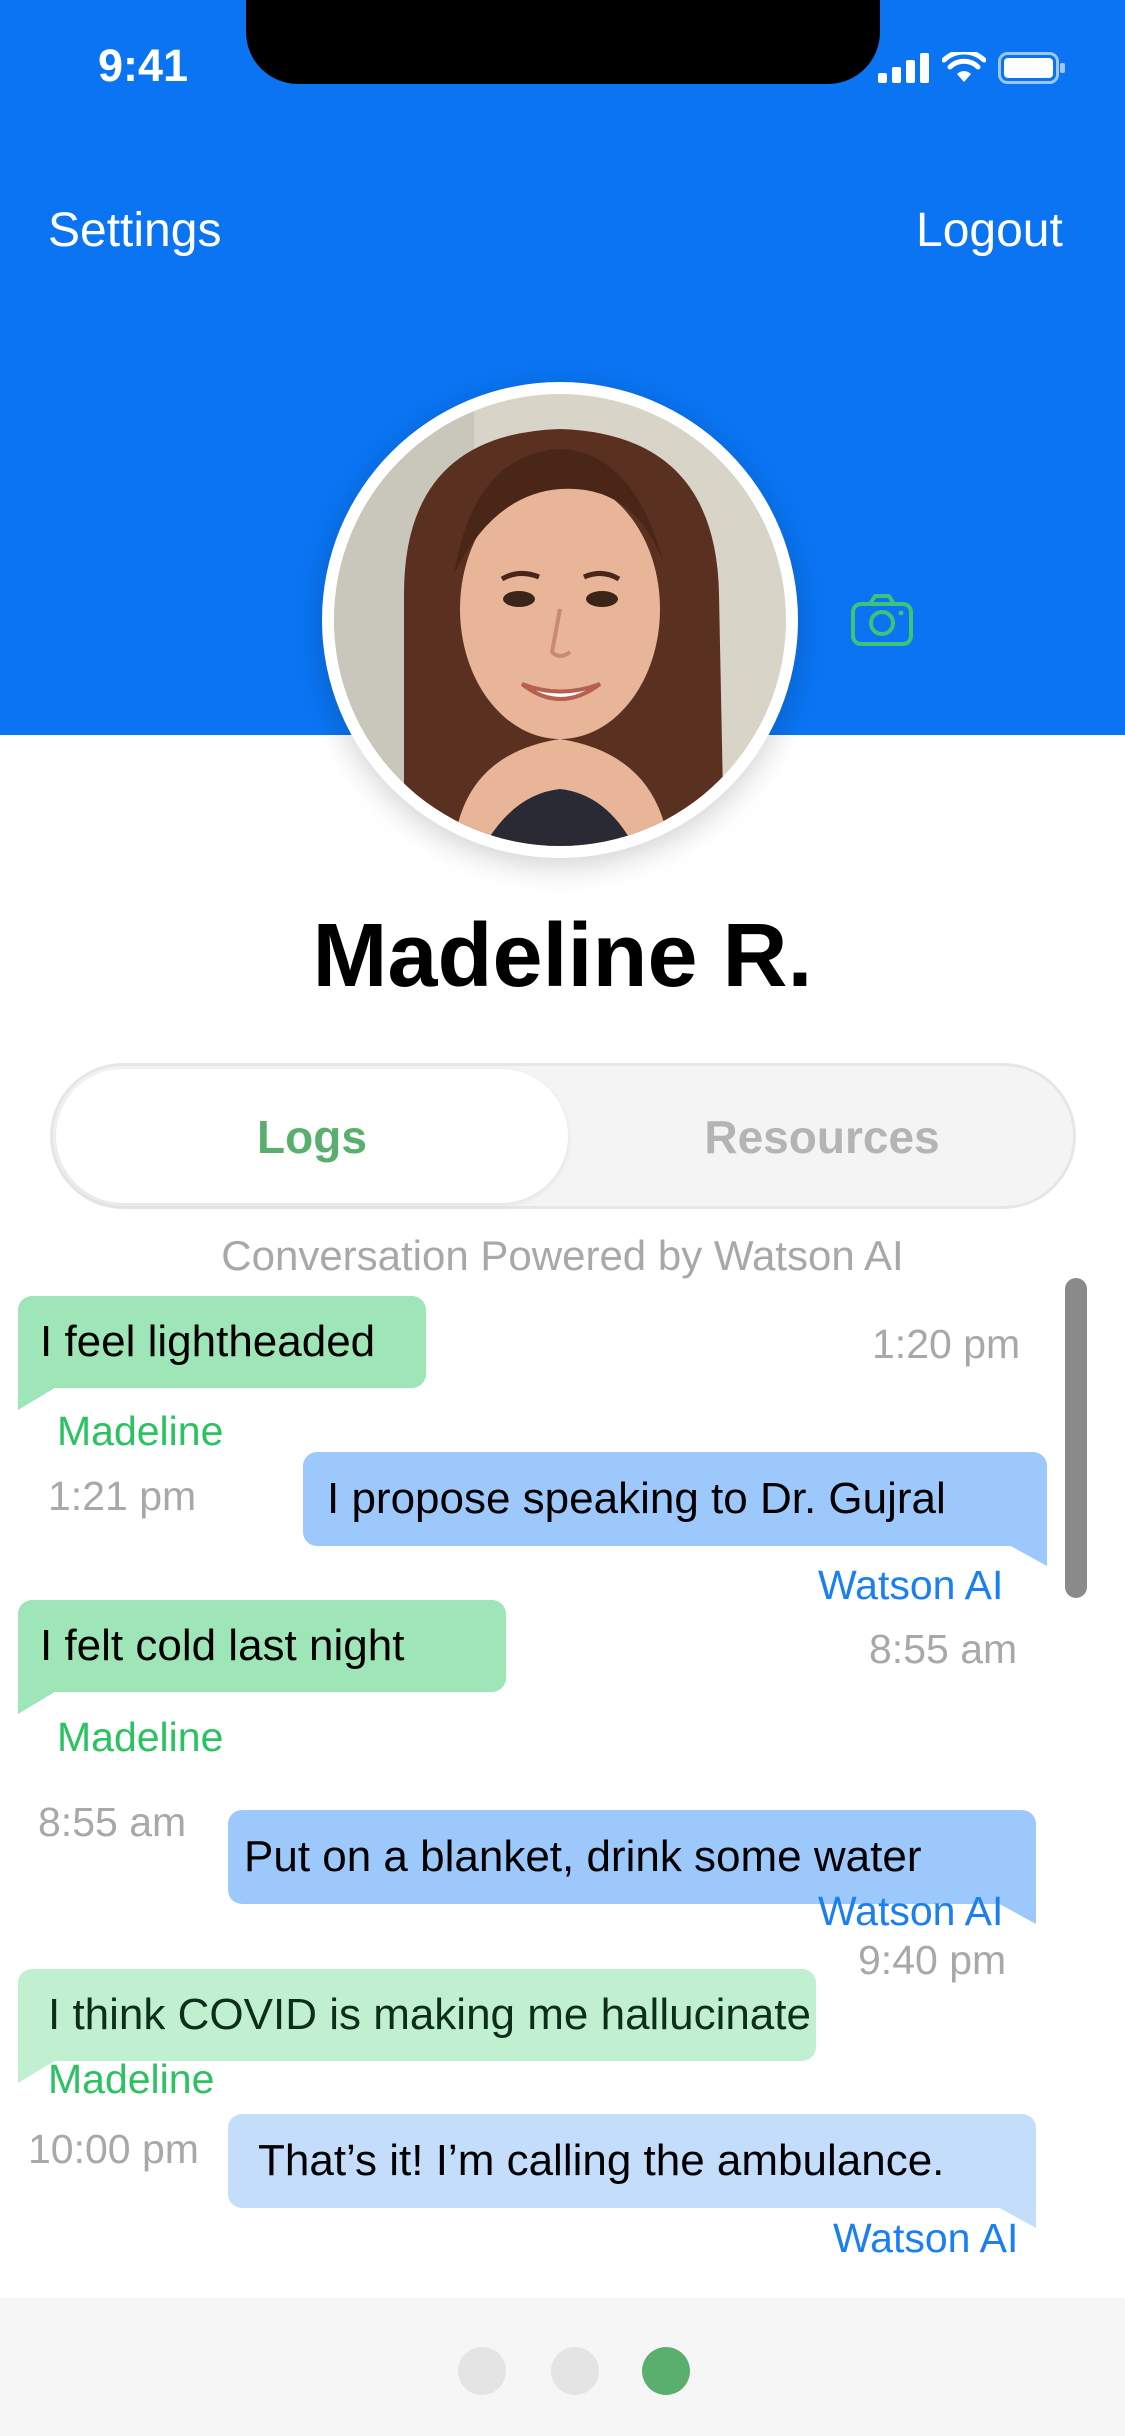  Describe the element at coordinates (989, 230) in the screenshot. I see `logout-button: Logout` at that location.